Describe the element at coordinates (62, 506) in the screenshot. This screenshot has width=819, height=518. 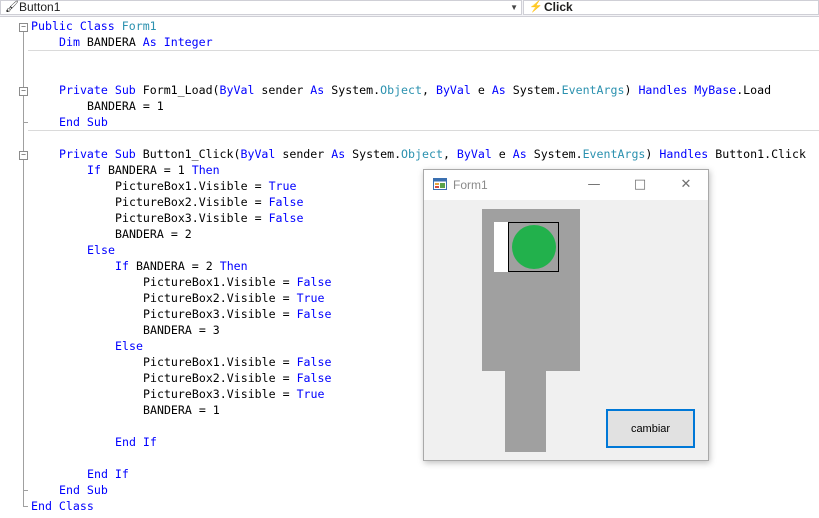
I see `code-line: End Class` at that location.